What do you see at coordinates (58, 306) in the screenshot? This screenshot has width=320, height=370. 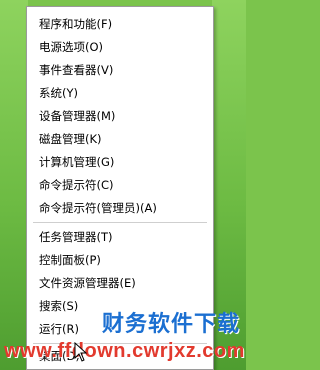 I see `menu-item-search: 搜索(S)` at bounding box center [58, 306].